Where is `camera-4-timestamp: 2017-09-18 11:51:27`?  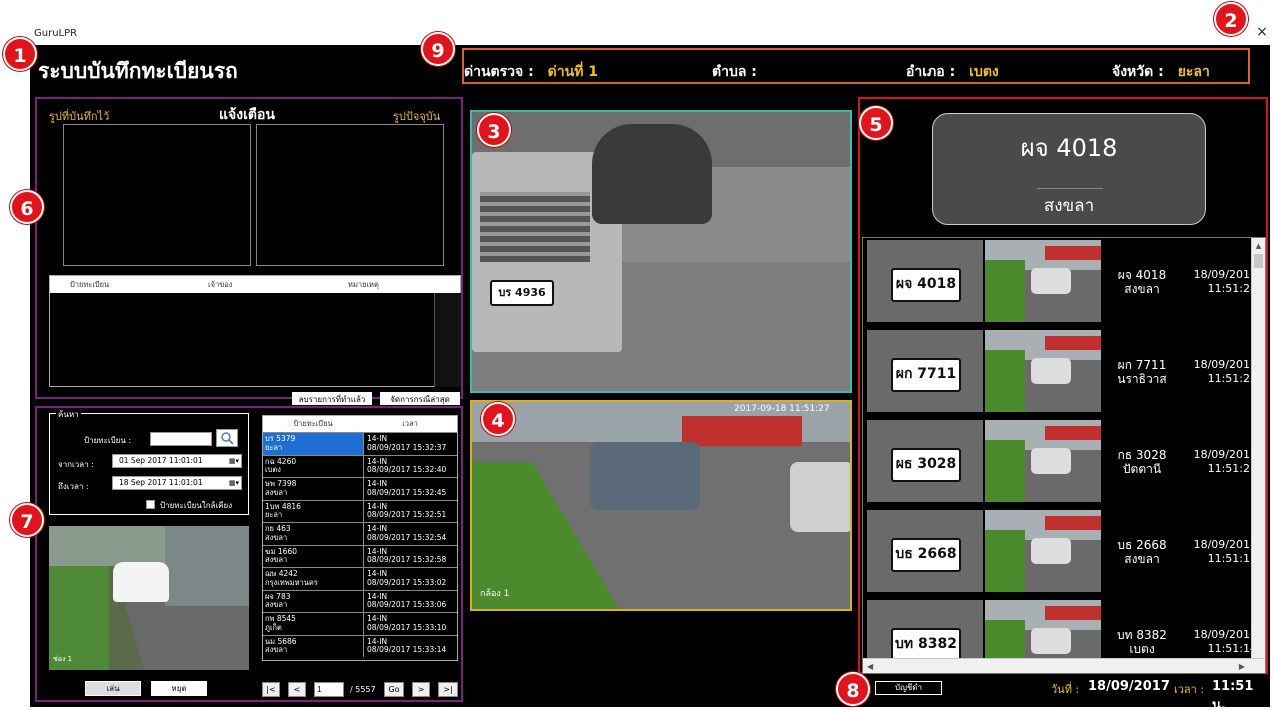 camera-4-timestamp: 2017-09-18 11:51:27 is located at coordinates (782, 409).